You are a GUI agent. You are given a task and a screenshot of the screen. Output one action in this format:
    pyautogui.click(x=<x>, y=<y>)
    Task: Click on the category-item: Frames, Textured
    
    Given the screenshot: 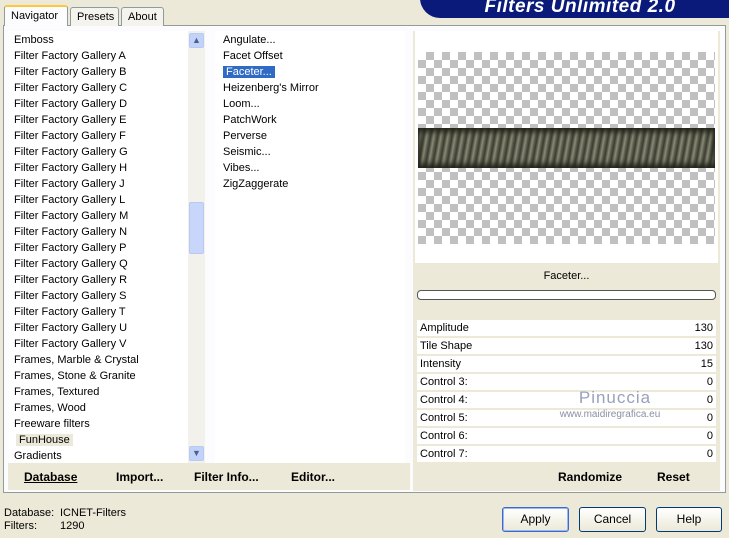 What is the action you would take?
    pyautogui.click(x=54, y=392)
    